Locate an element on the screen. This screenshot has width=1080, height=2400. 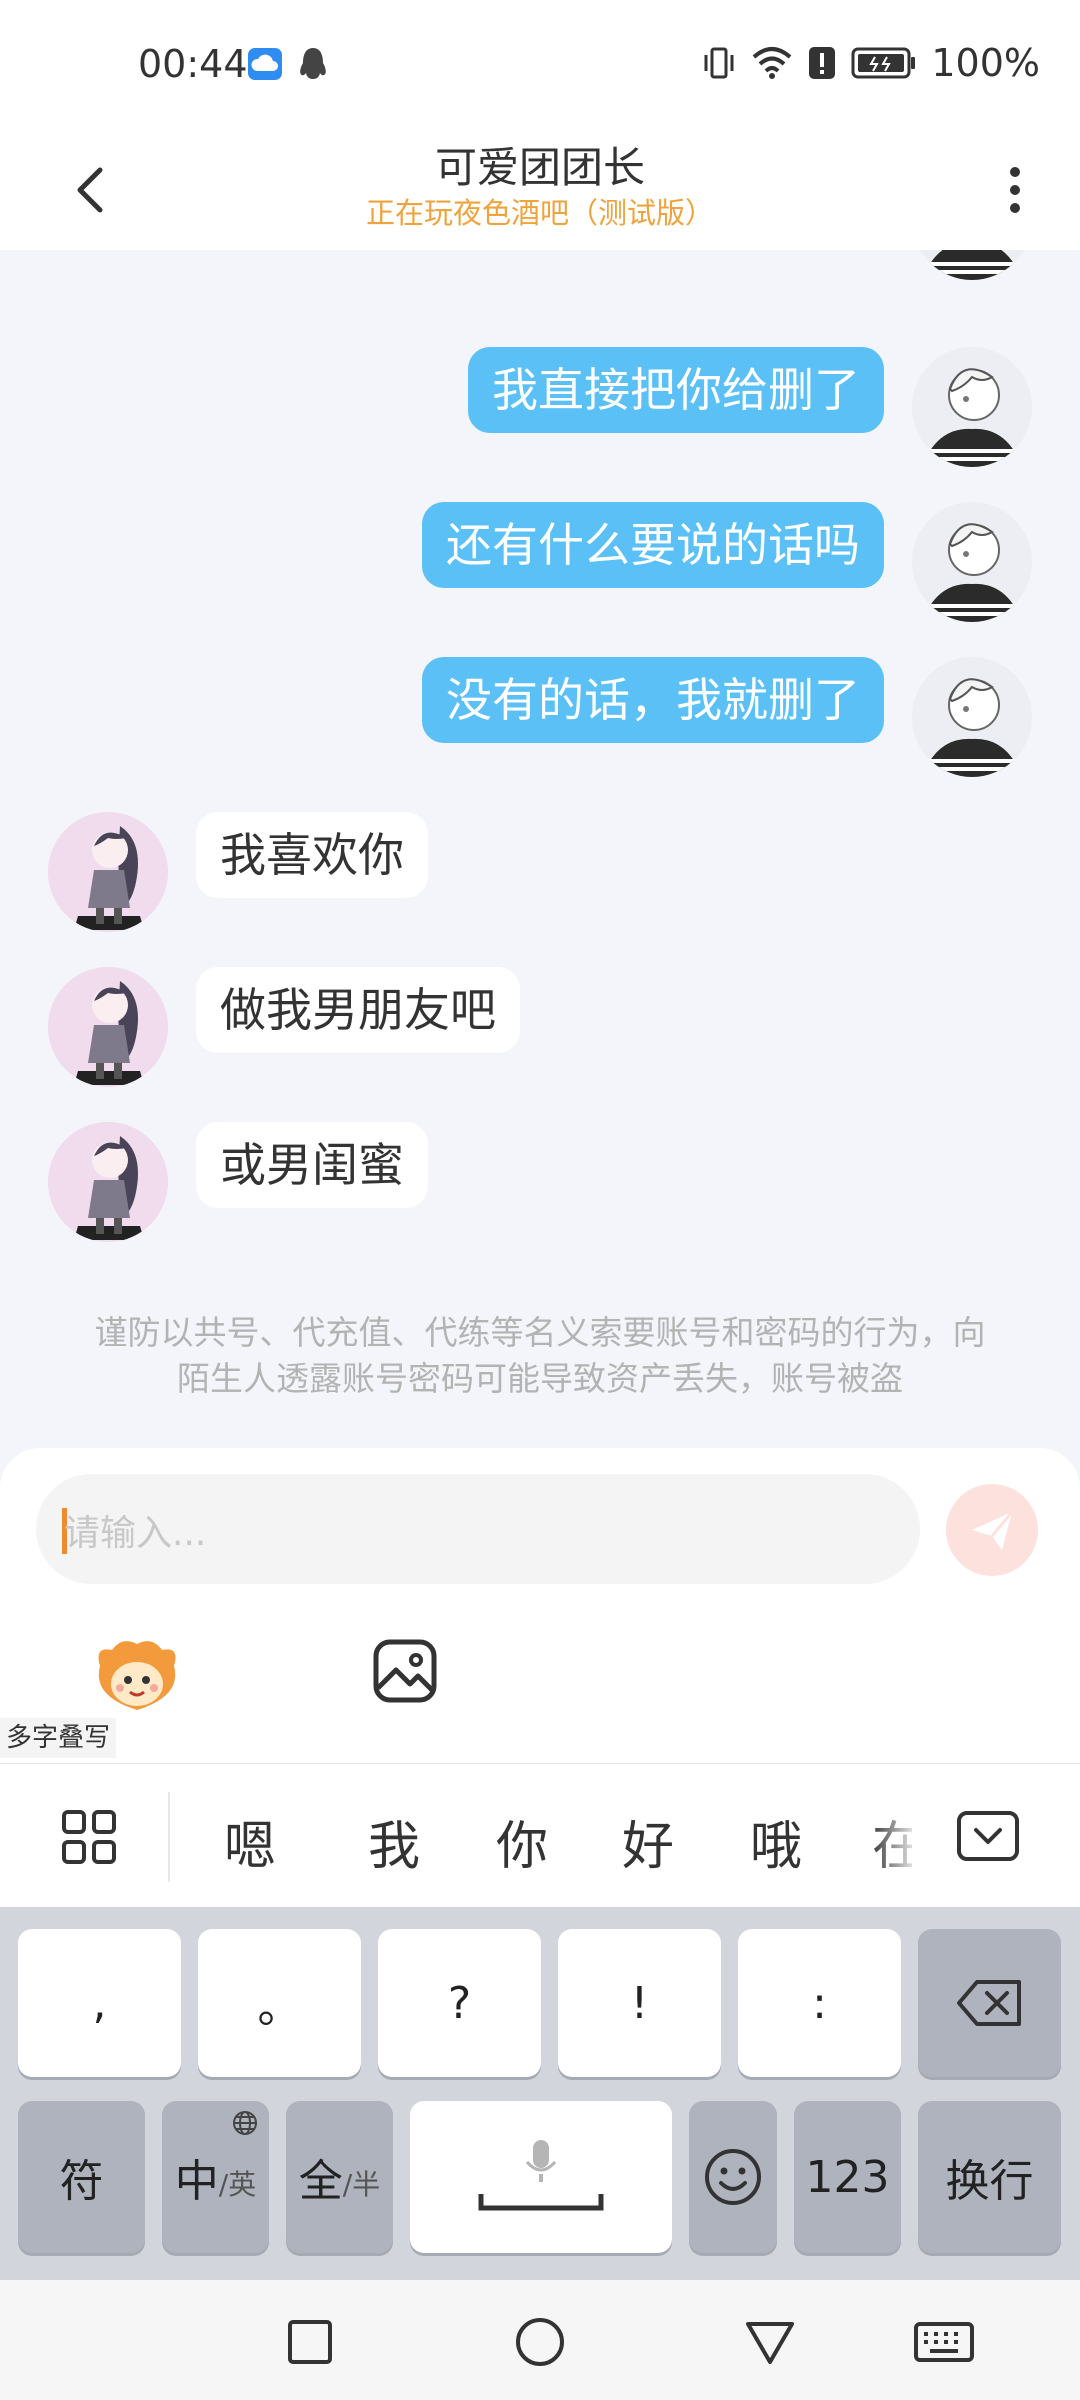
key-question: ? is located at coordinates (459, 2003).